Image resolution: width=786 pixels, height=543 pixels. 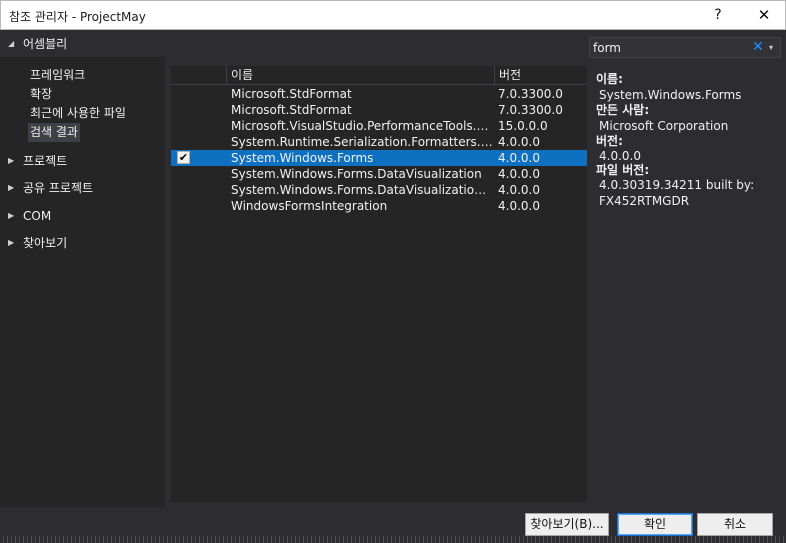 What do you see at coordinates (78, 113) in the screenshot?
I see `sidebar-item-recent: 최근에 사용한 파일` at bounding box center [78, 113].